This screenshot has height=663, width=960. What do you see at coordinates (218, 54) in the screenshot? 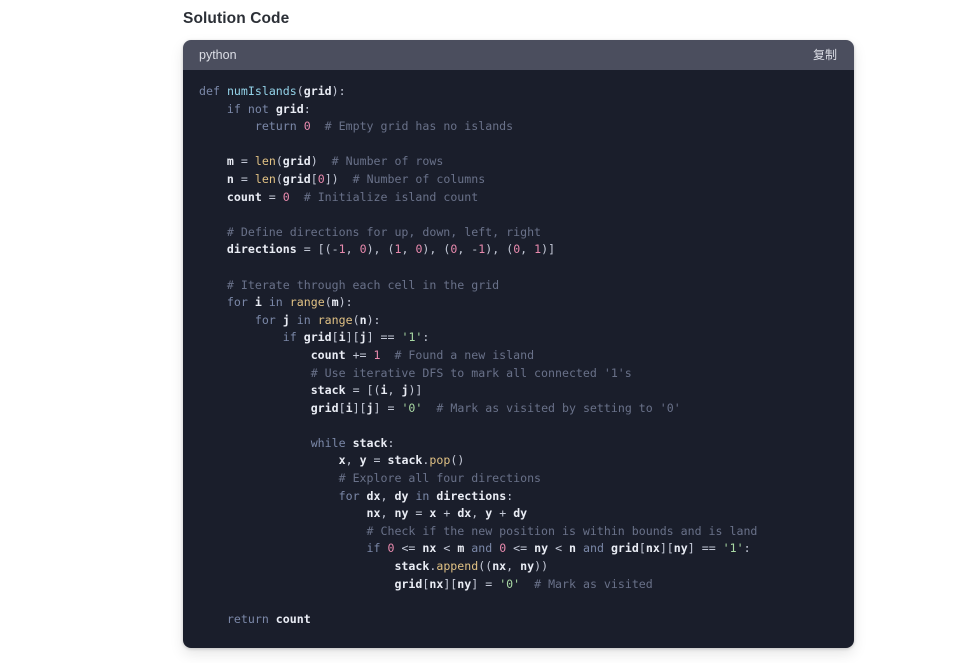
I see `code-language-label: python` at bounding box center [218, 54].